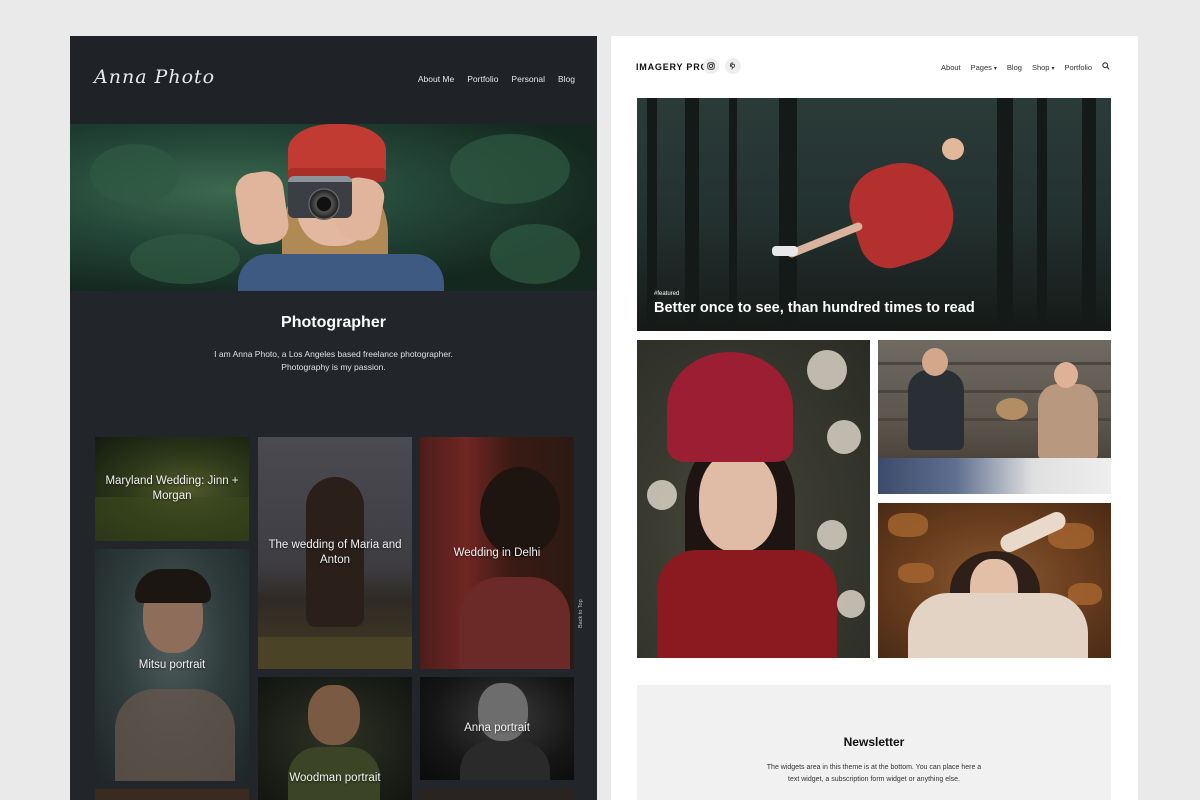 This screenshot has width=1200, height=800. I want to click on tile-label: Maryland Wedding: Jinn + Morgan, so click(172, 488).